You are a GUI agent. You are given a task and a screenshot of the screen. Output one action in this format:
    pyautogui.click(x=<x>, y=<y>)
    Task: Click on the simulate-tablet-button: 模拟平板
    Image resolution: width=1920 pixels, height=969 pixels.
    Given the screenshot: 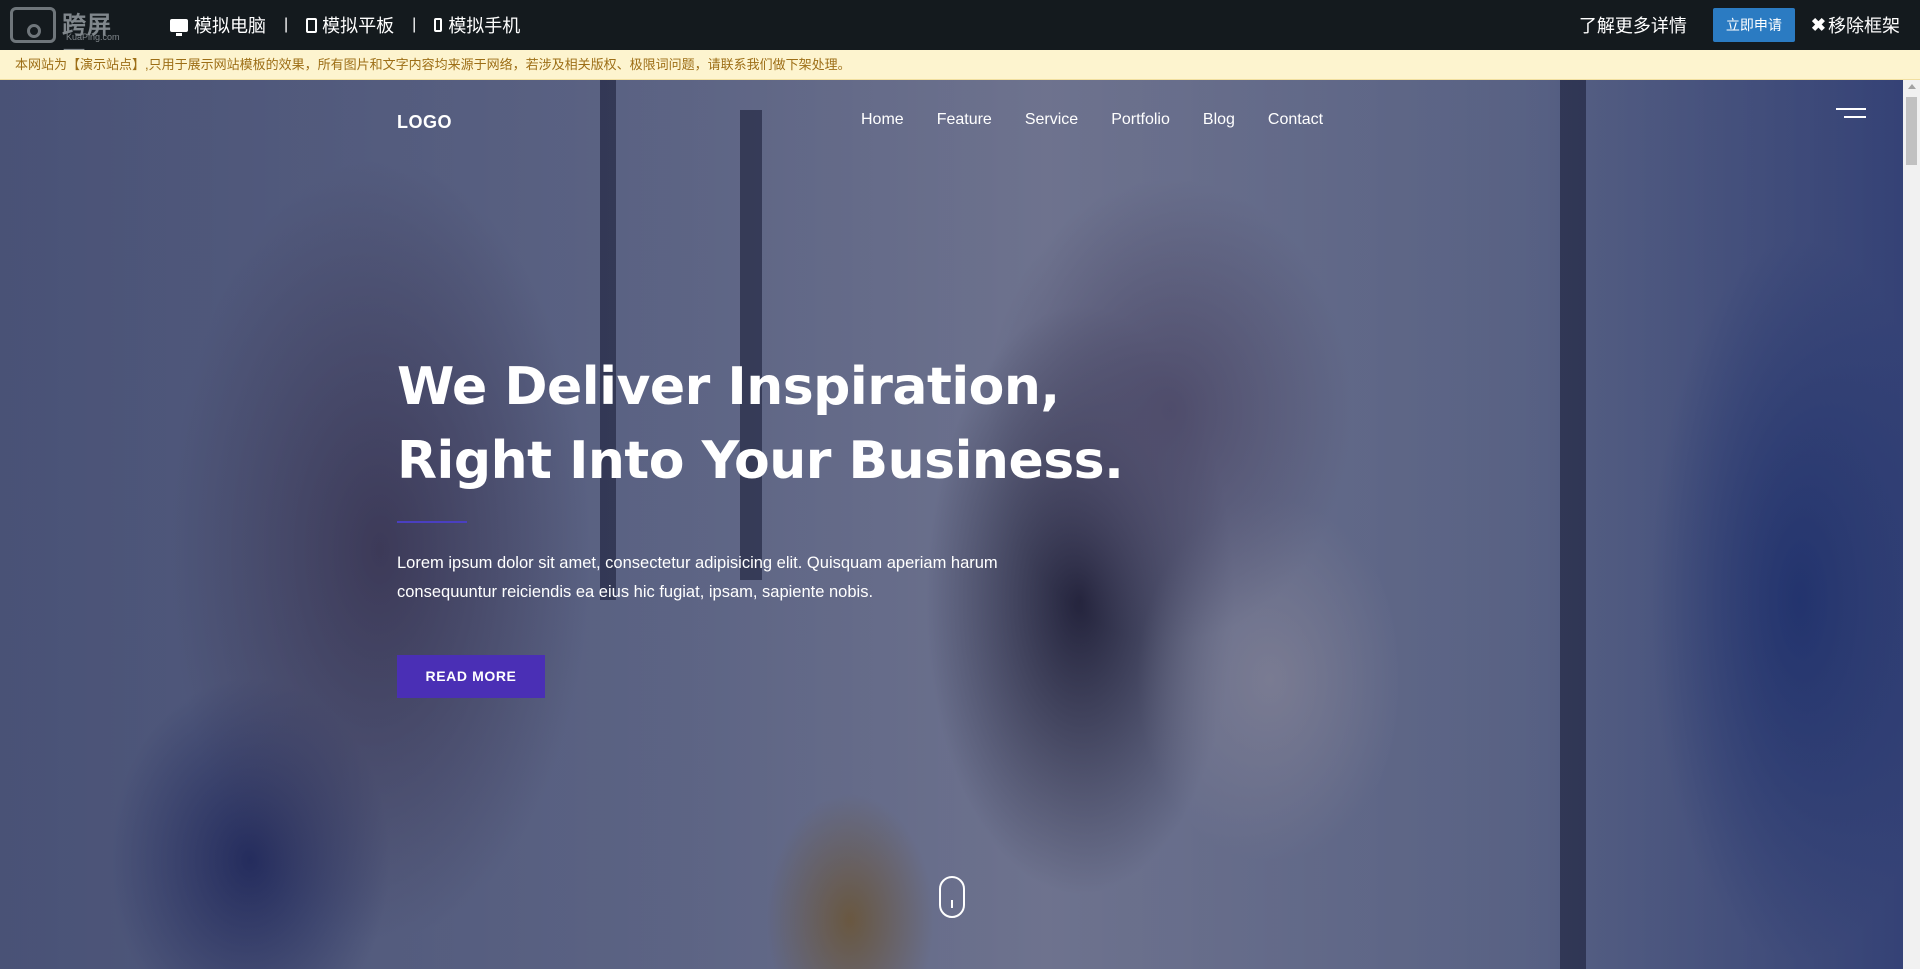 What is the action you would take?
    pyautogui.click(x=350, y=25)
    